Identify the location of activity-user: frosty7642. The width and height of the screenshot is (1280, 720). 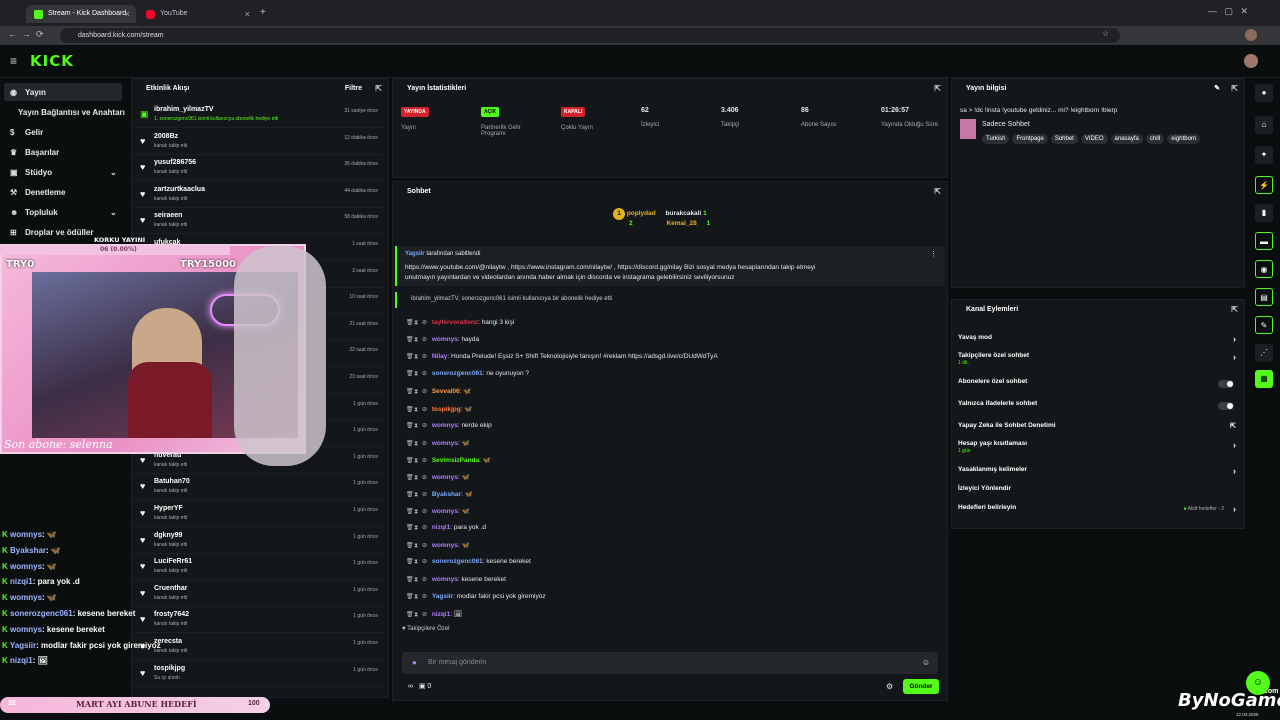
(171, 614).